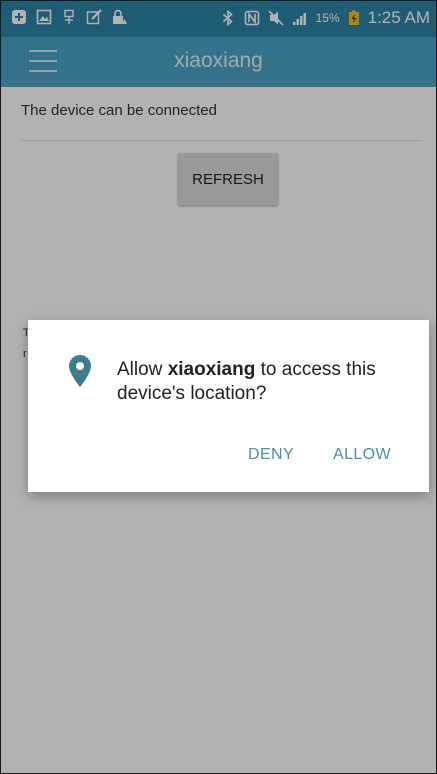 Image resolution: width=437 pixels, height=774 pixels. Describe the element at coordinates (362, 455) in the screenshot. I see `allow-button: ALLOW` at that location.